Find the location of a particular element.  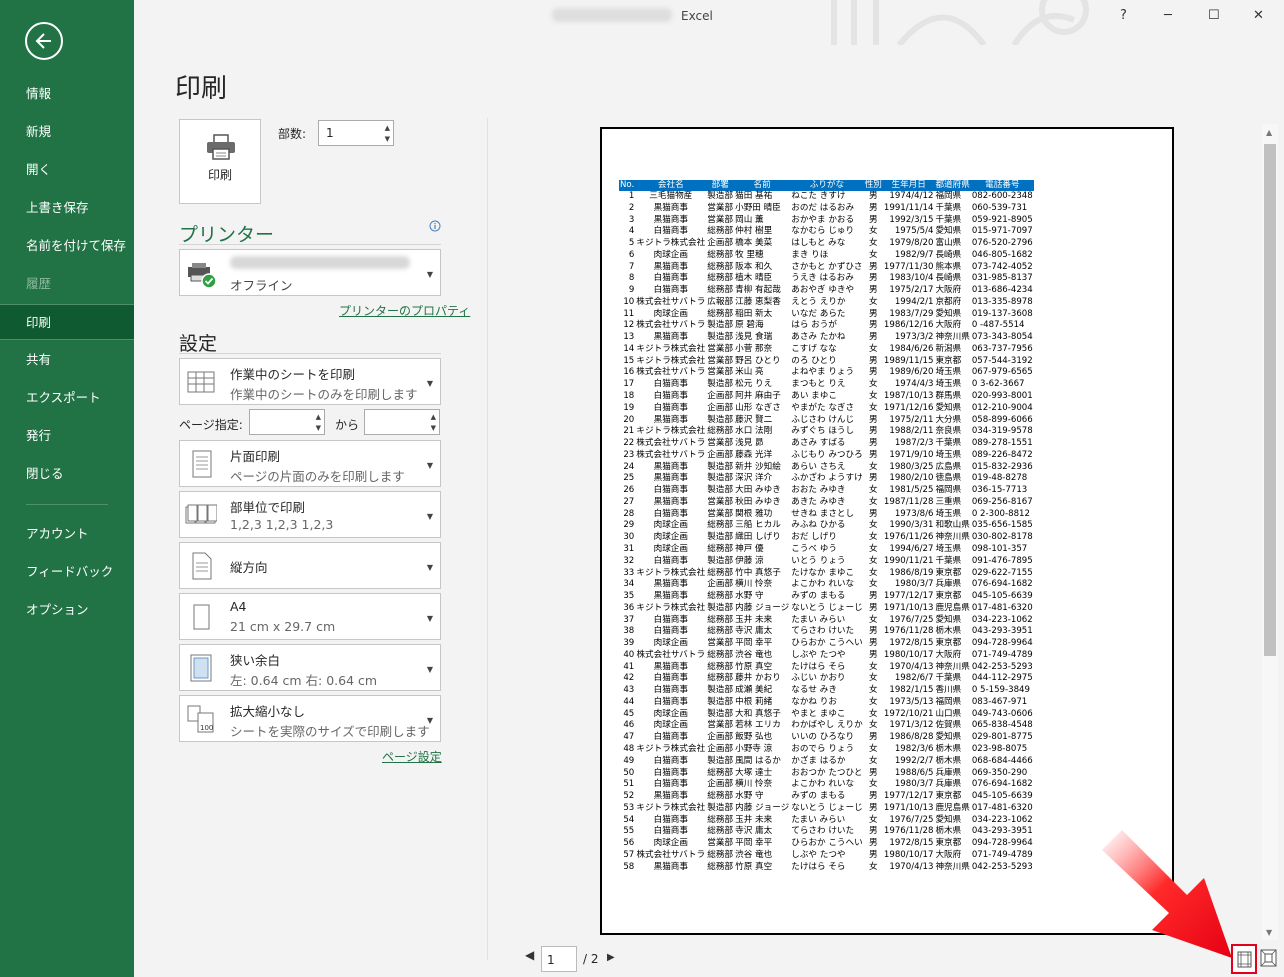

table-cell: 水野 守 is located at coordinates (749, 596).